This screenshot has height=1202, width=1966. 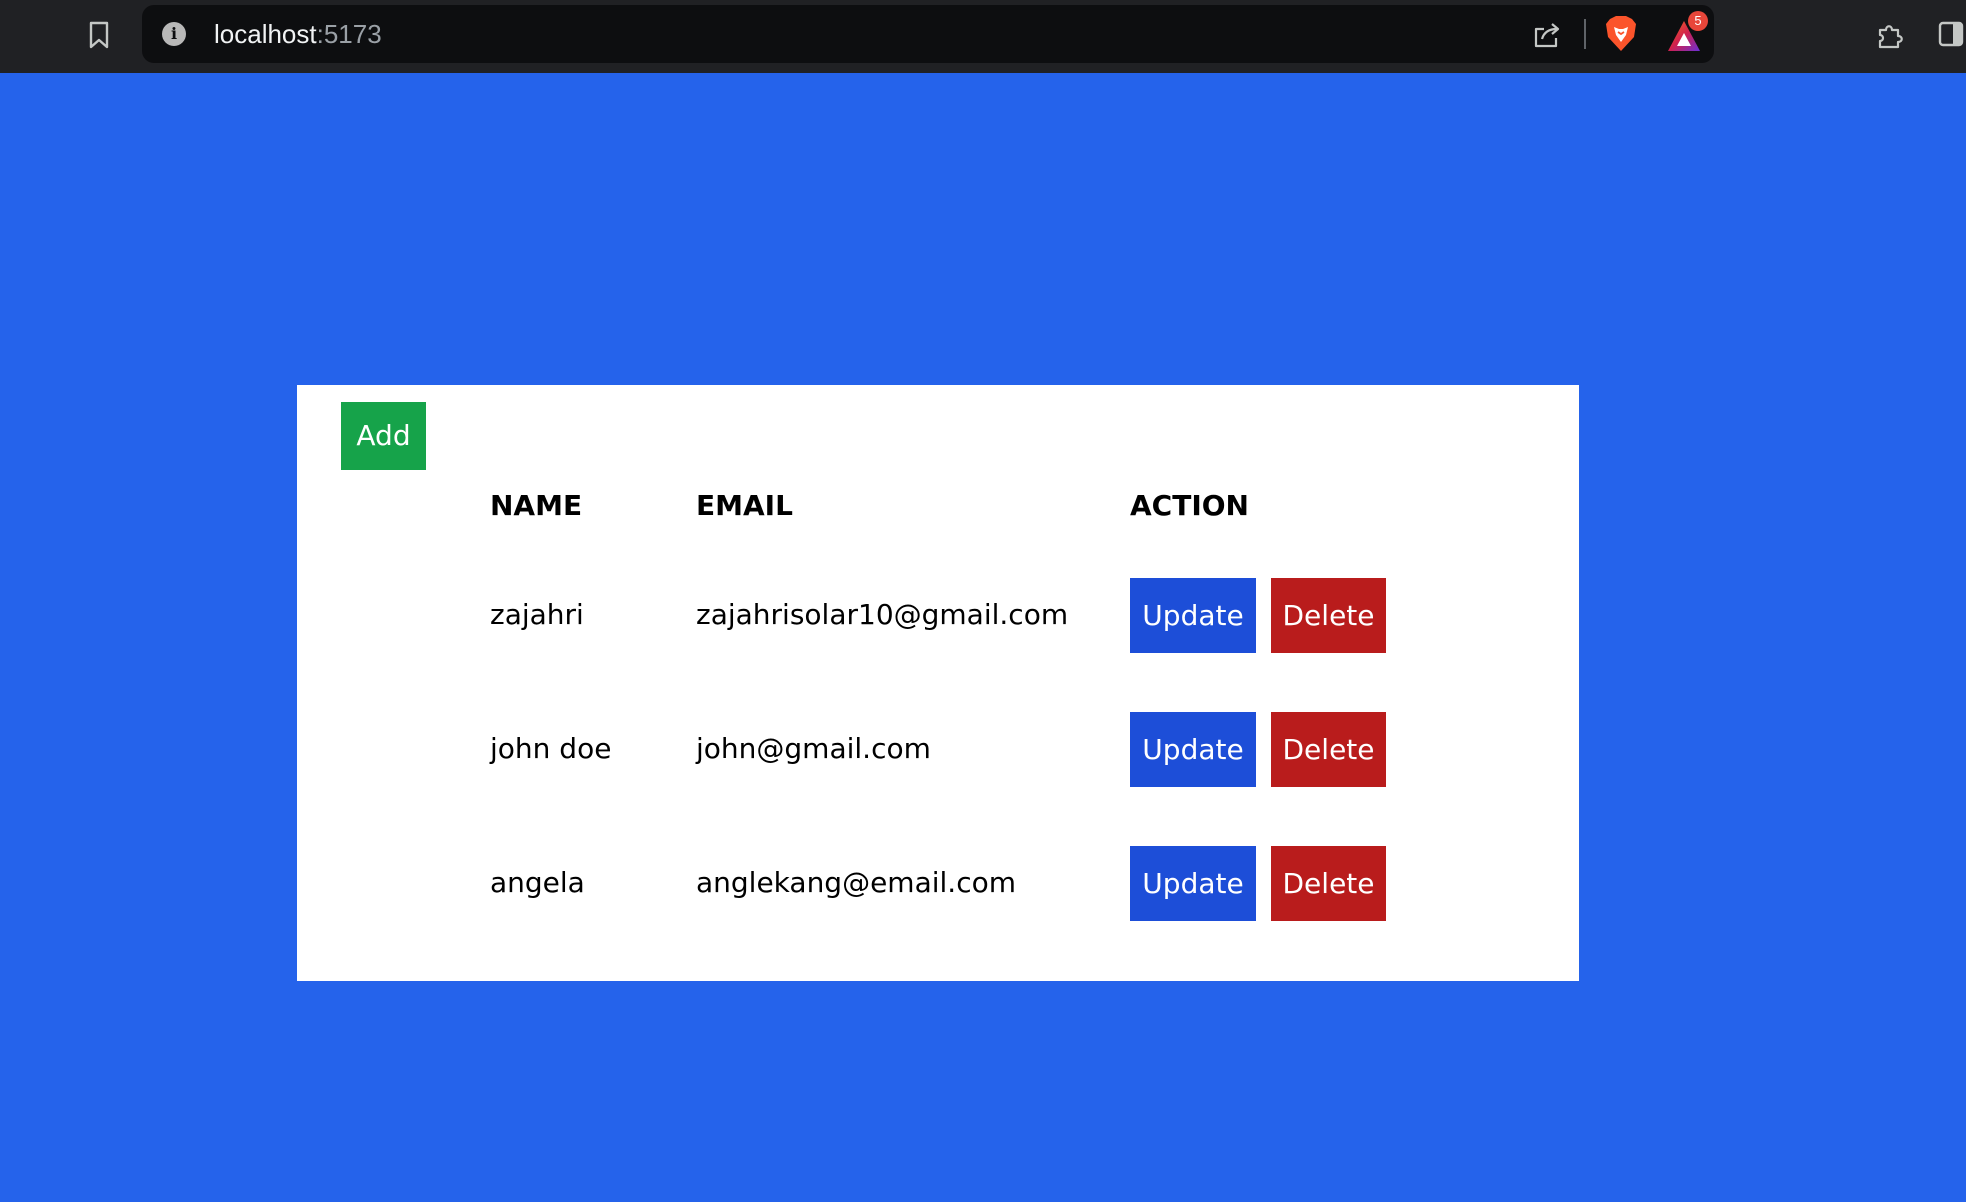 What do you see at coordinates (174, 34) in the screenshot?
I see `info-icon: i` at bounding box center [174, 34].